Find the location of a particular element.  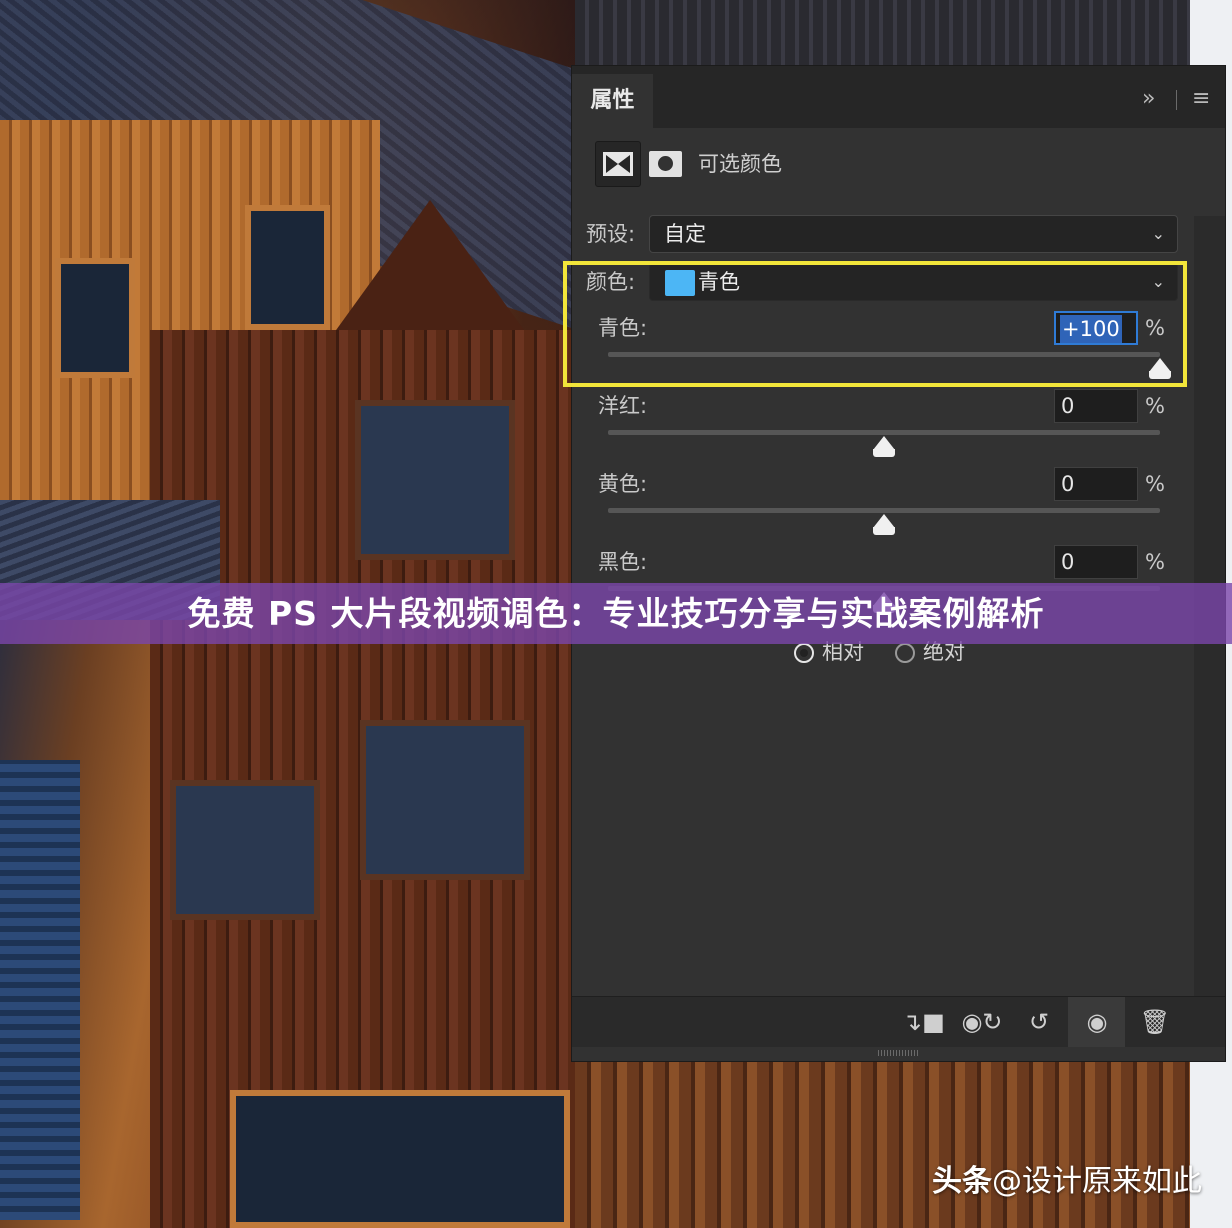

slider-label-magenta: 洋红: is located at coordinates (623, 406).